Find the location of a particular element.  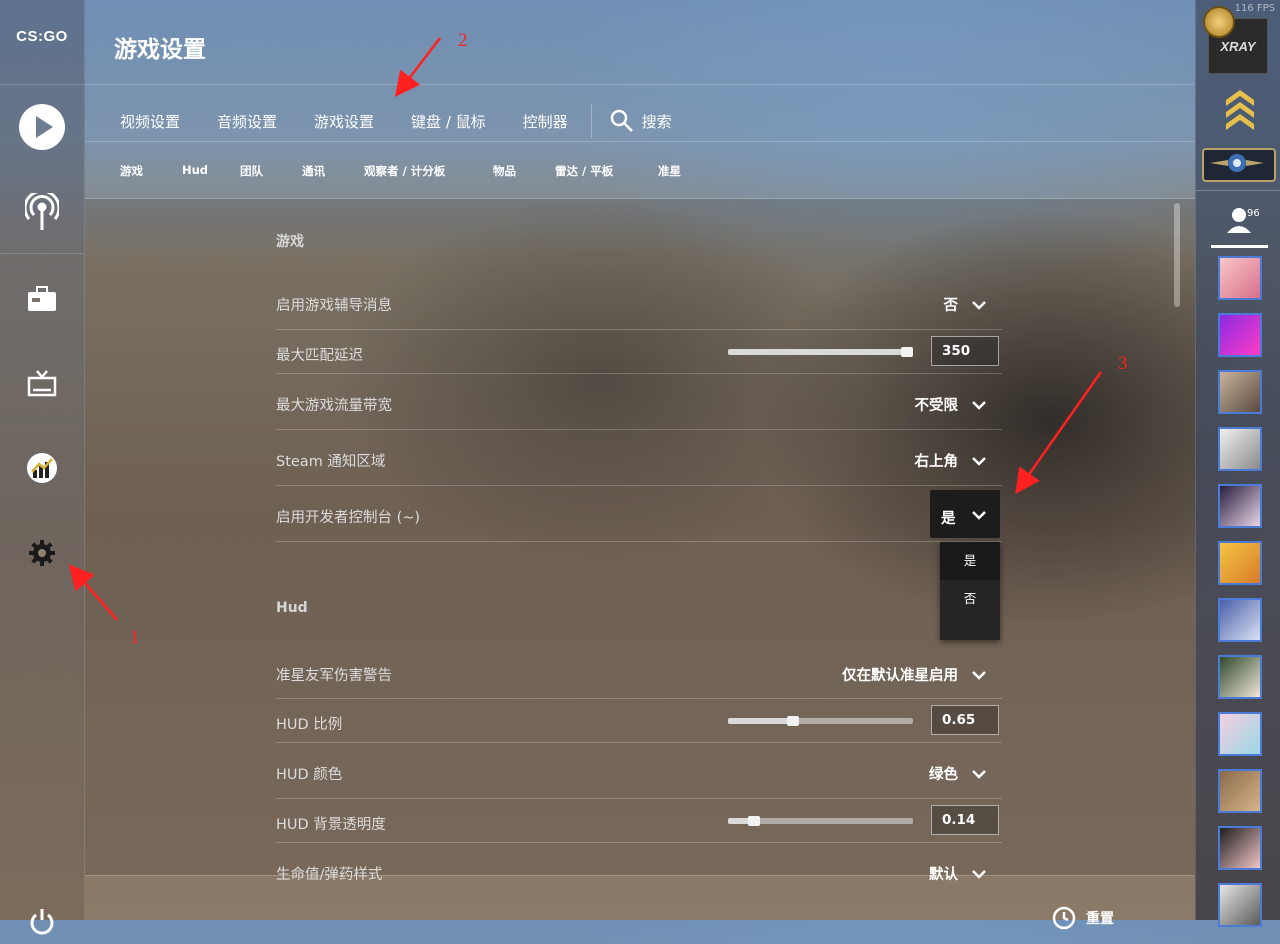

setting-label: 生命值/弹药样式 is located at coordinates (329, 875).